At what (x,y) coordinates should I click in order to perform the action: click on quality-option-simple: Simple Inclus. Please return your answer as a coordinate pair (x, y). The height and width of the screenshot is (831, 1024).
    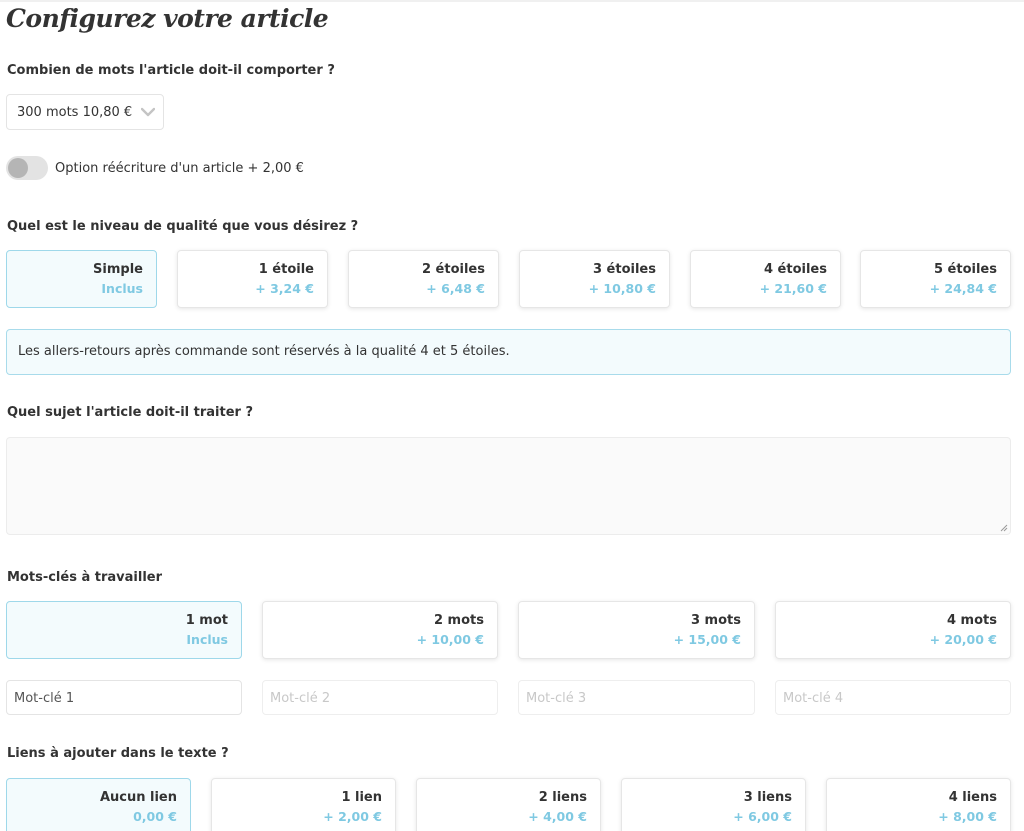
    Looking at the image, I should click on (81, 279).